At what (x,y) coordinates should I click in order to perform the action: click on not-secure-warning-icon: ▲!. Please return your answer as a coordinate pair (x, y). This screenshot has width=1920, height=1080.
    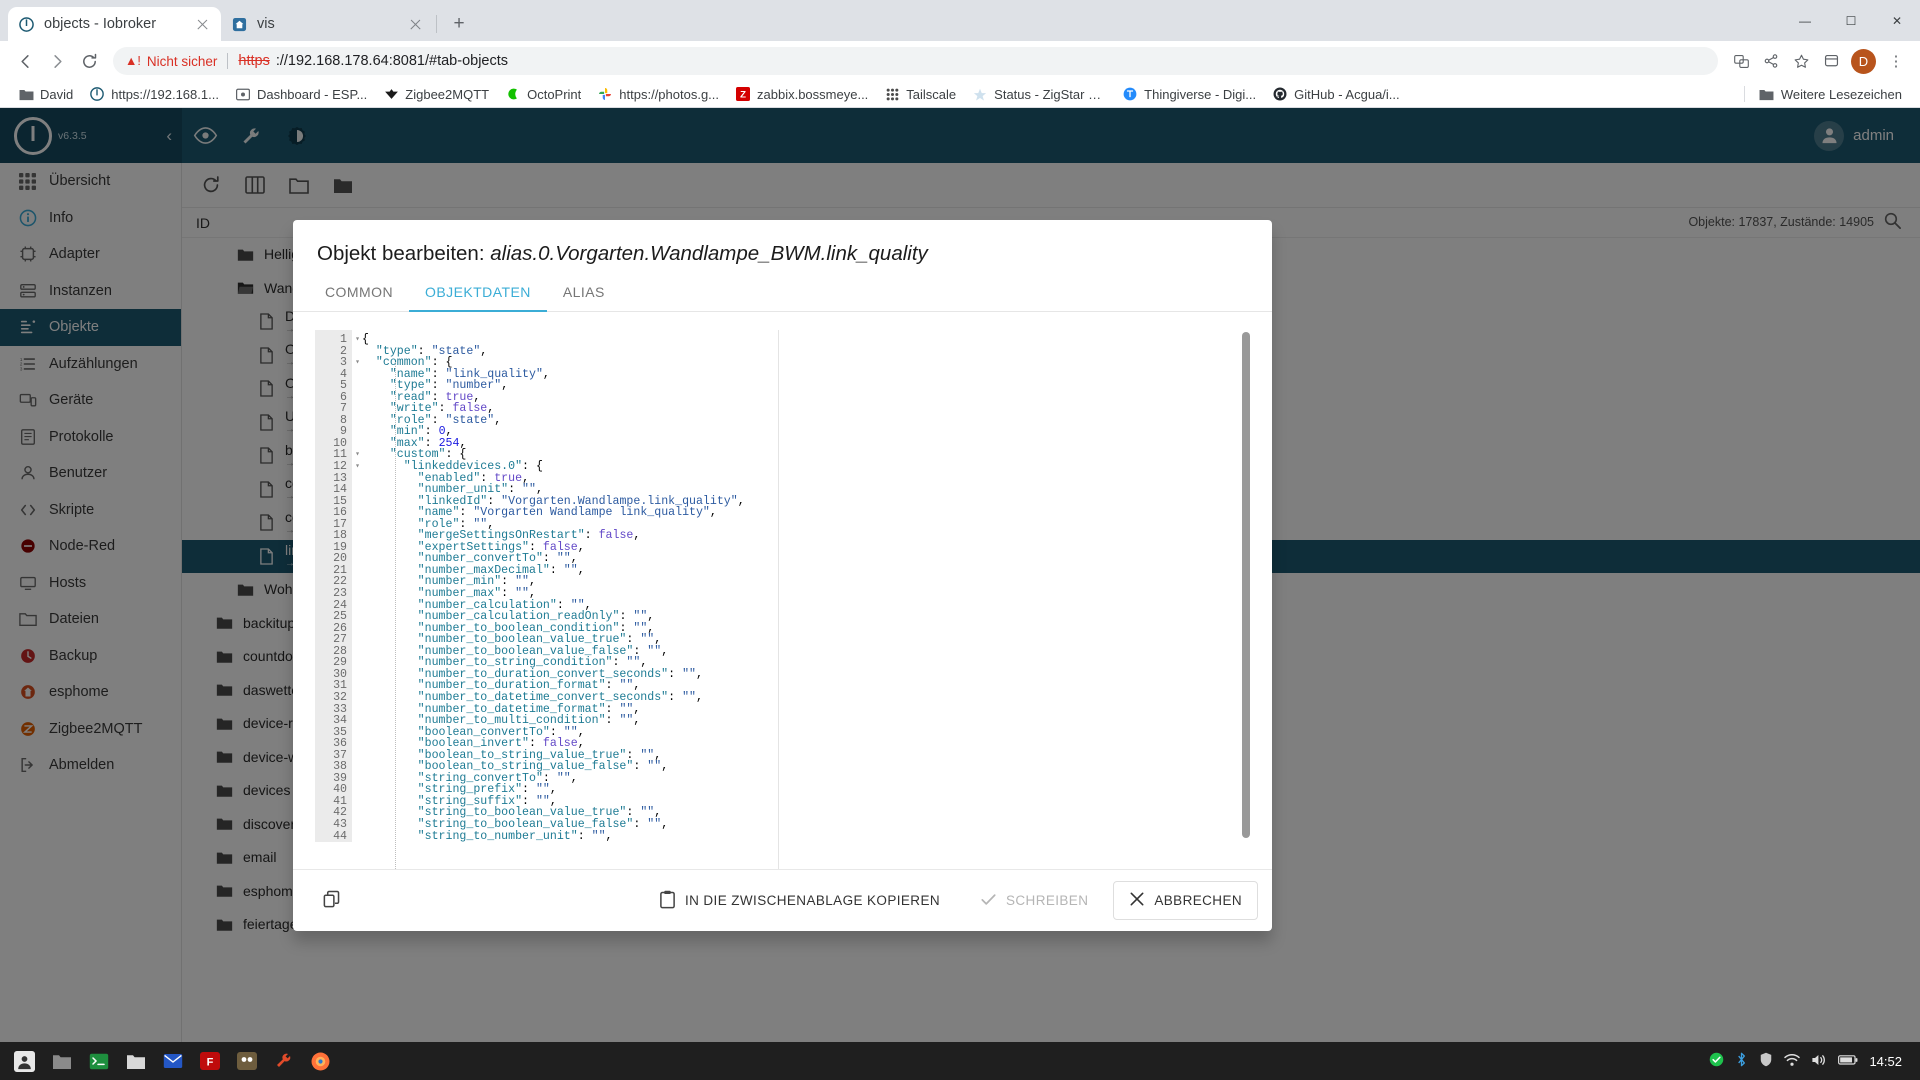
    Looking at the image, I should click on (133, 60).